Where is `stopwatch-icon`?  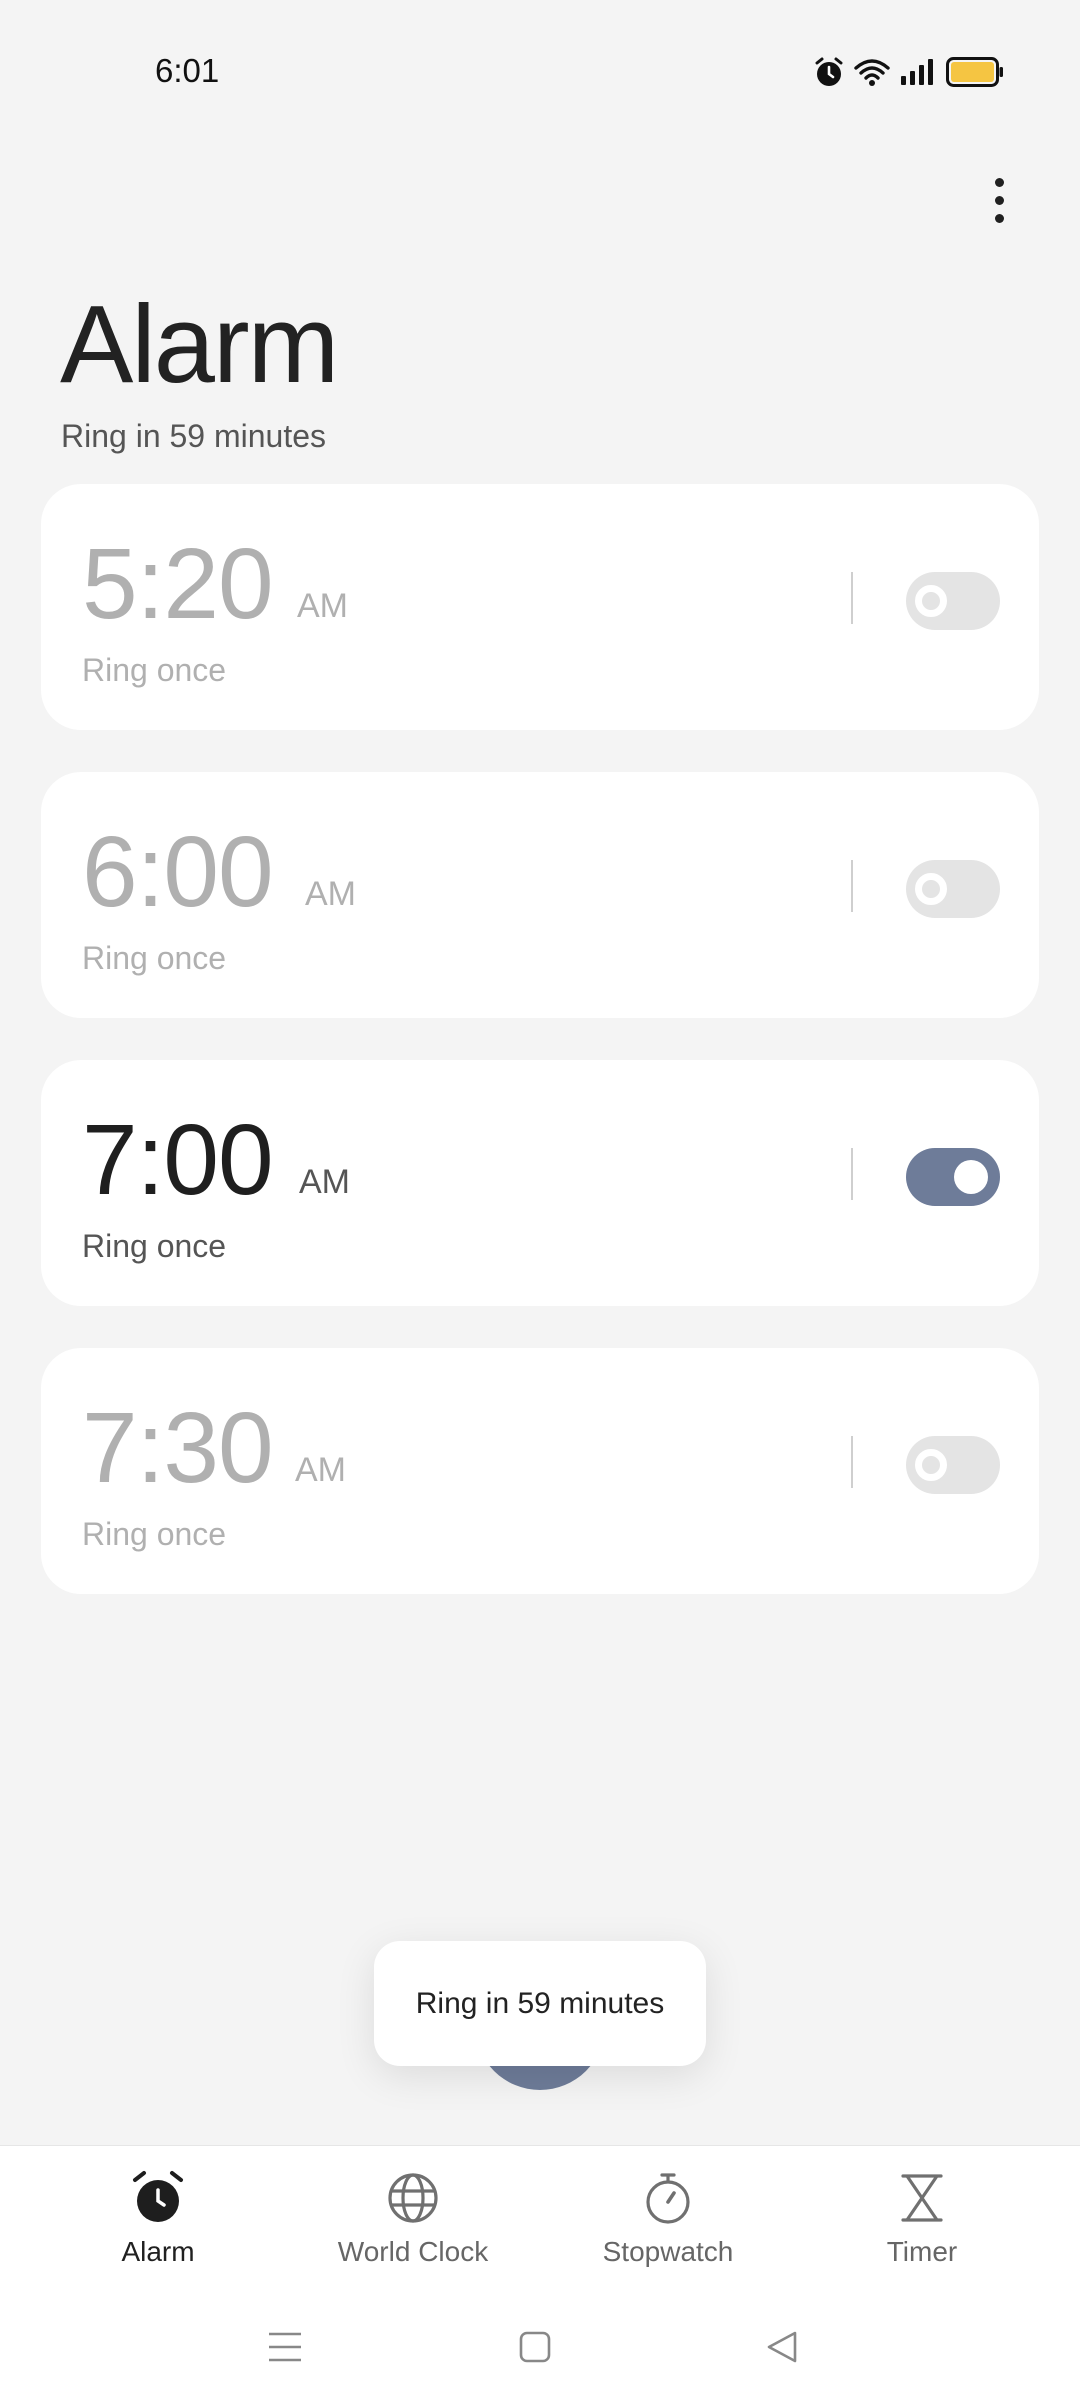
stopwatch-icon is located at coordinates (668, 2198).